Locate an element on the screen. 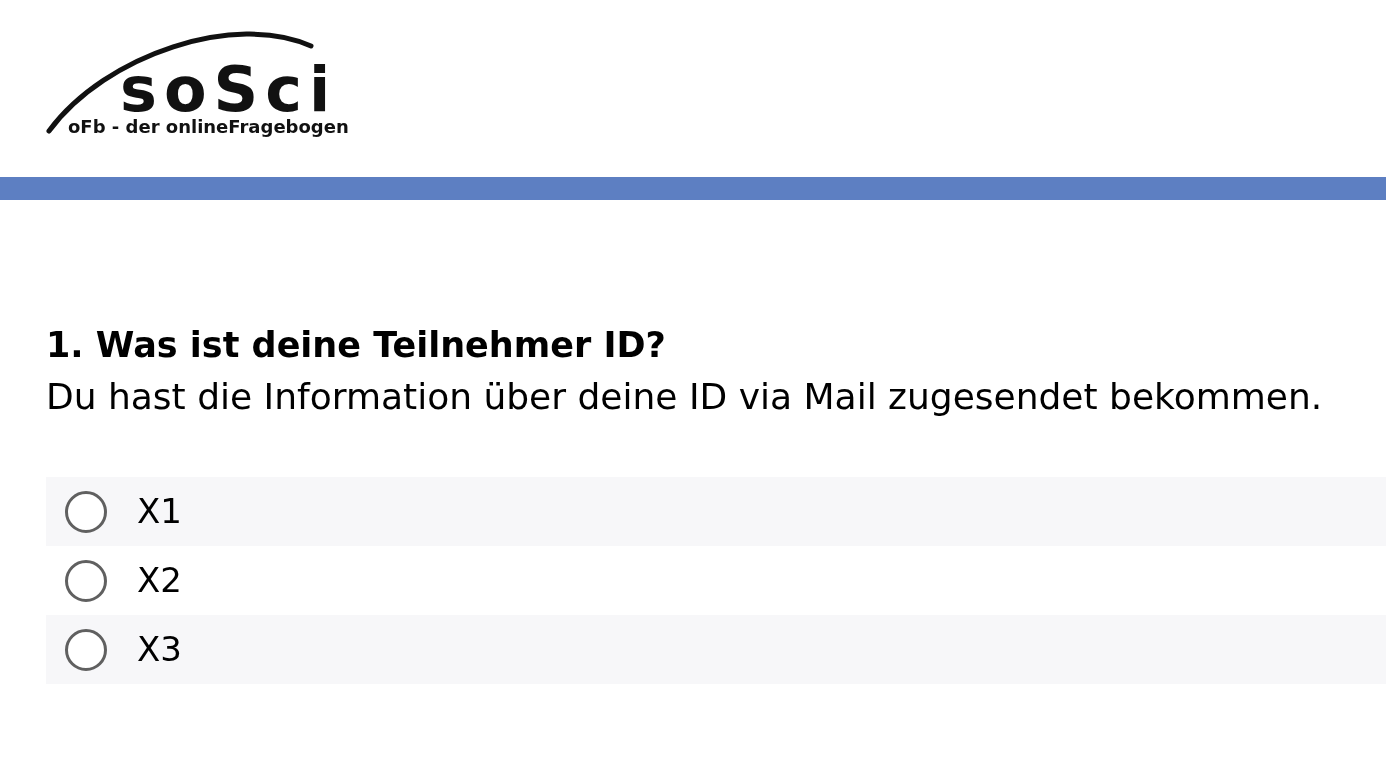 The image size is (1386, 760). question-description: Du hast die Information über deine ID via Mail zugesendet bekommen. is located at coordinates (684, 396).